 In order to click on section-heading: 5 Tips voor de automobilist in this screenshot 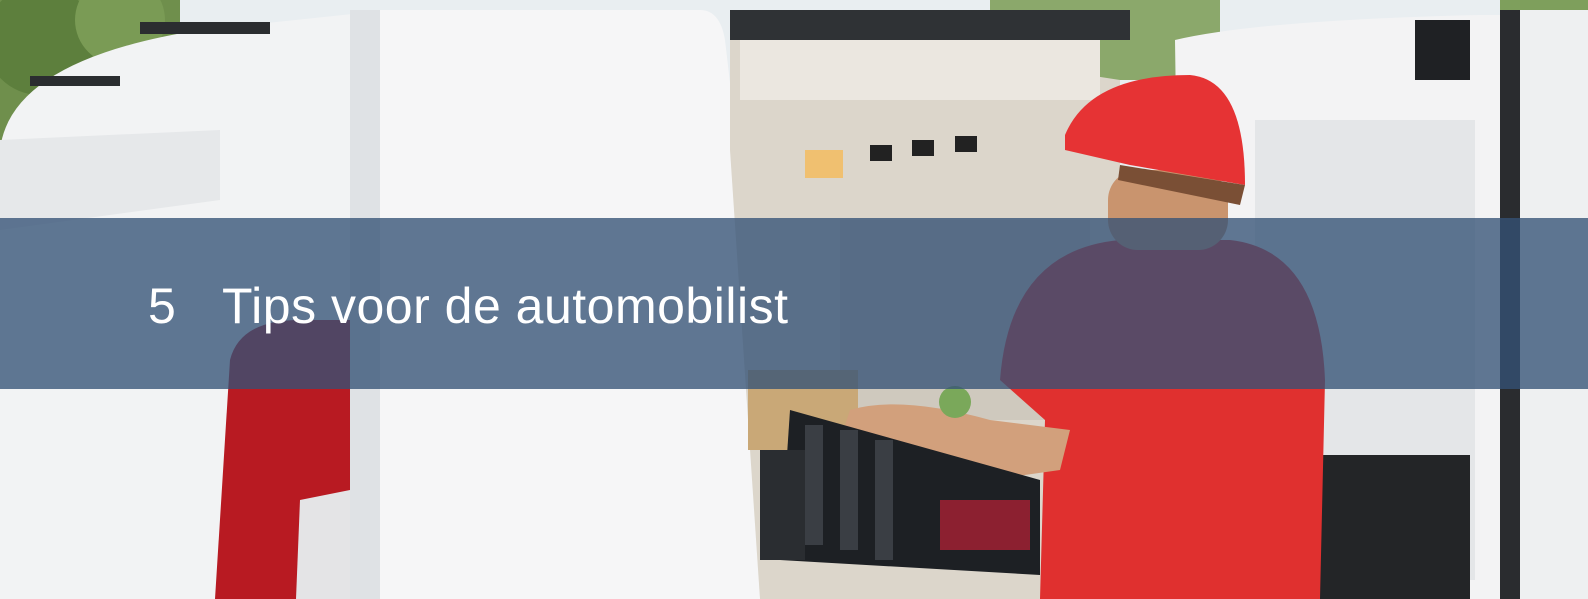, I will do `click(468, 306)`.